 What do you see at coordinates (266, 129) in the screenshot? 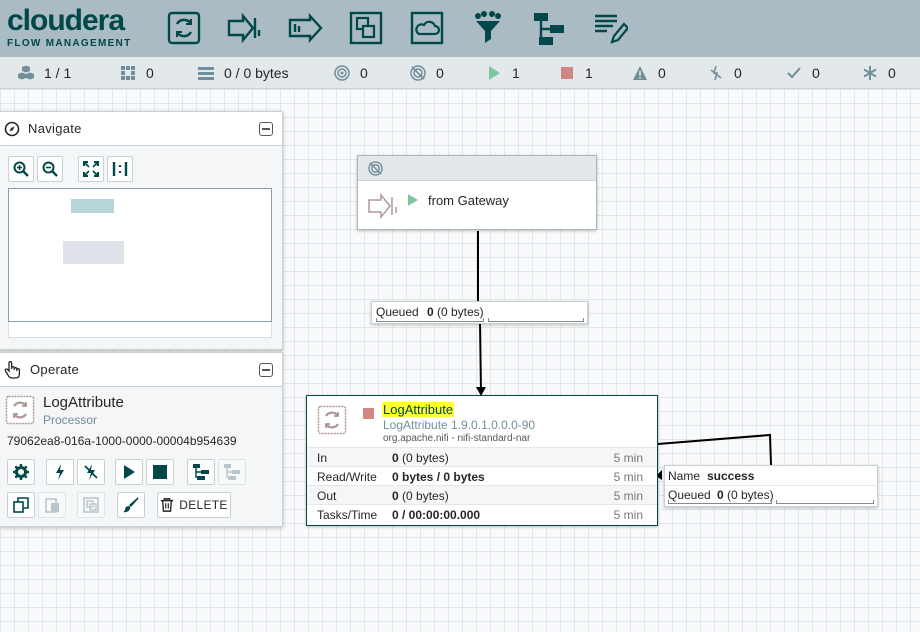
I see `collapse-navigate-icon` at bounding box center [266, 129].